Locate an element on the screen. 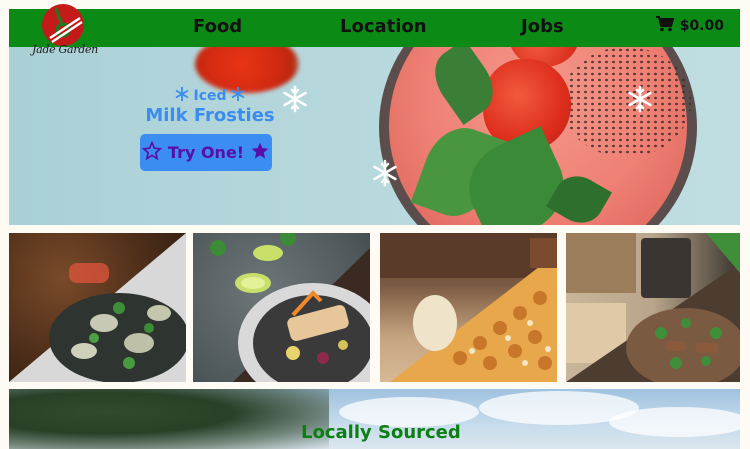  cart-button: $0.00 is located at coordinates (689, 26).